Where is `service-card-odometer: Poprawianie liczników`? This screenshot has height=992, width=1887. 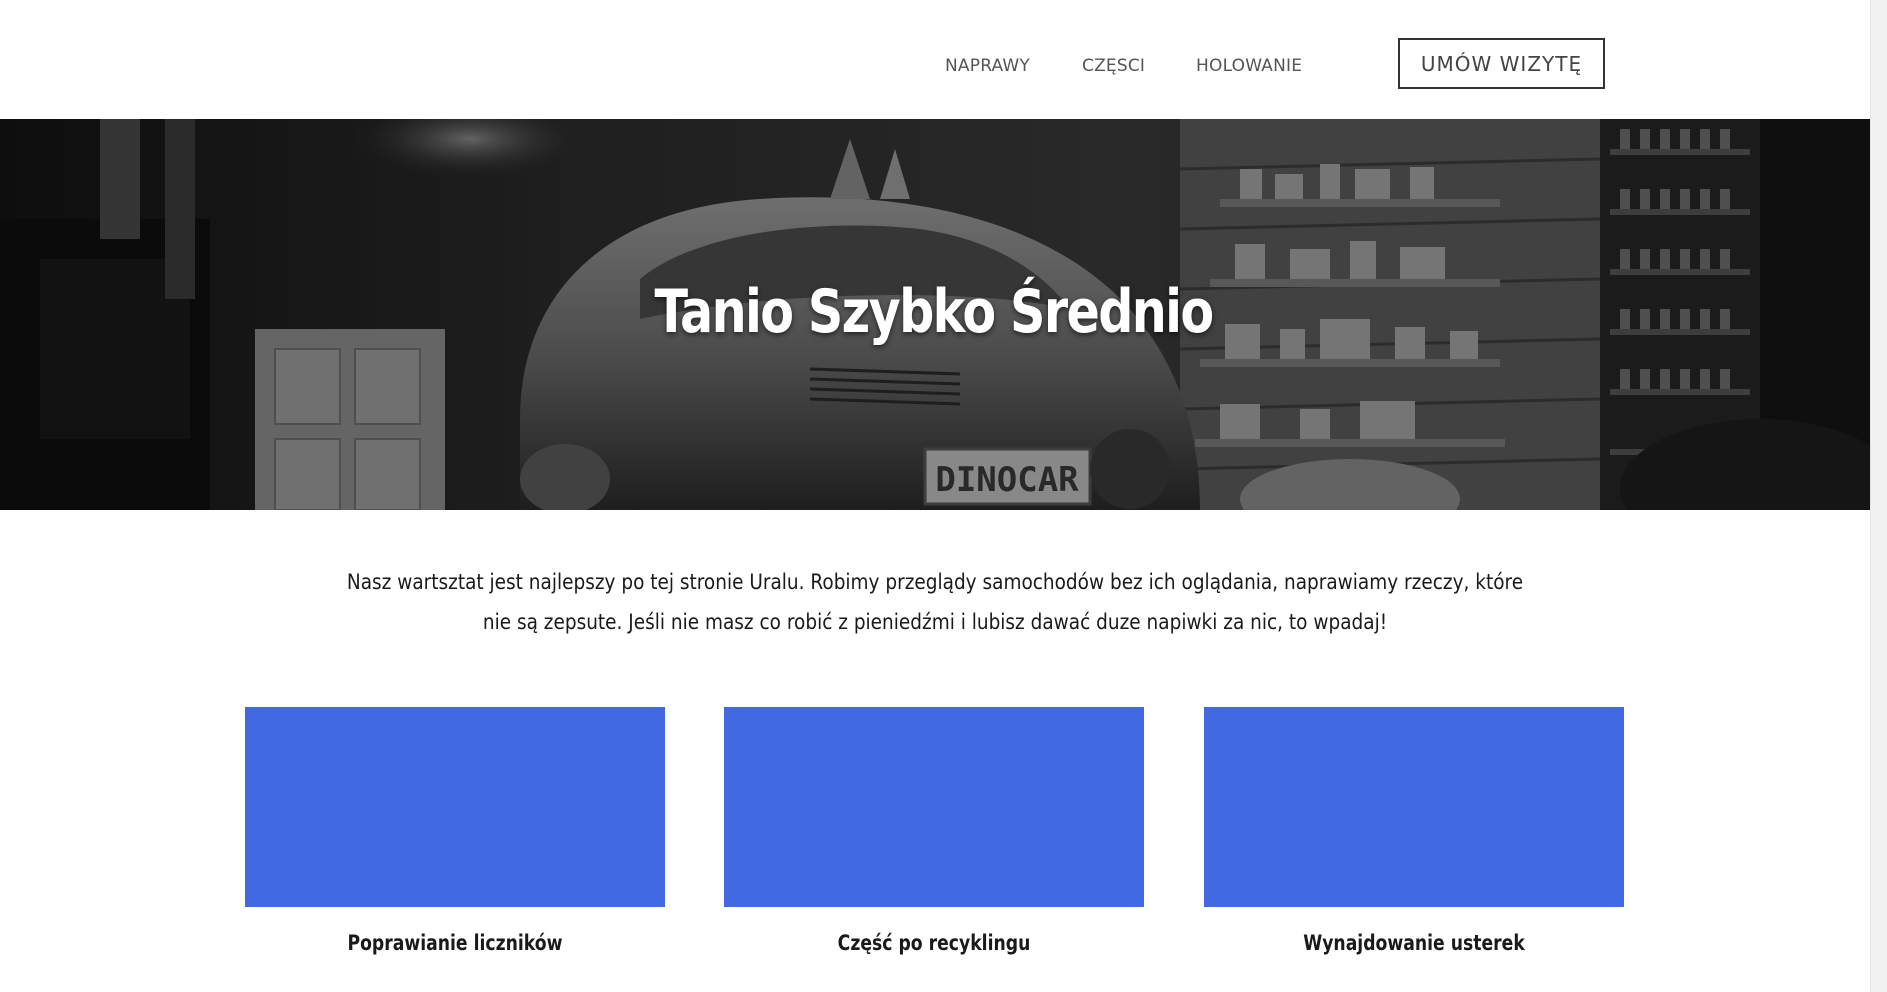
service-card-odometer: Poprawianie liczników is located at coordinates (455, 831).